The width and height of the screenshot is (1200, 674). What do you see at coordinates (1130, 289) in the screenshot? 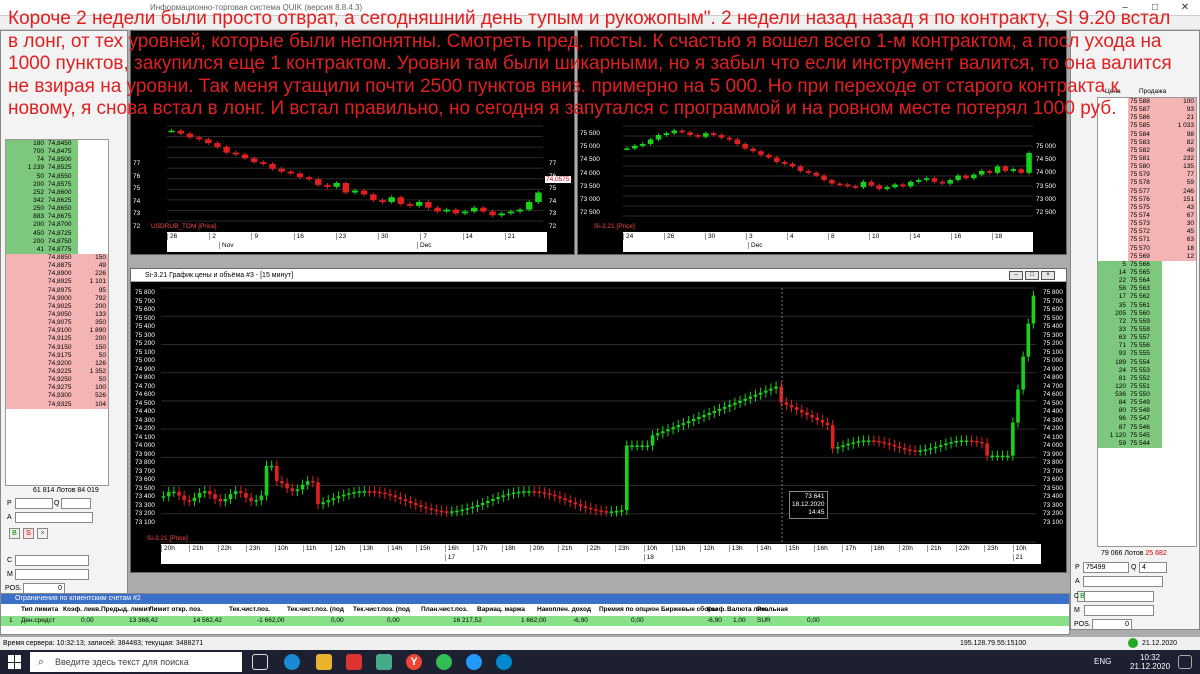
I see `orderbook-bid-row: 58 75 563` at bounding box center [1130, 289].